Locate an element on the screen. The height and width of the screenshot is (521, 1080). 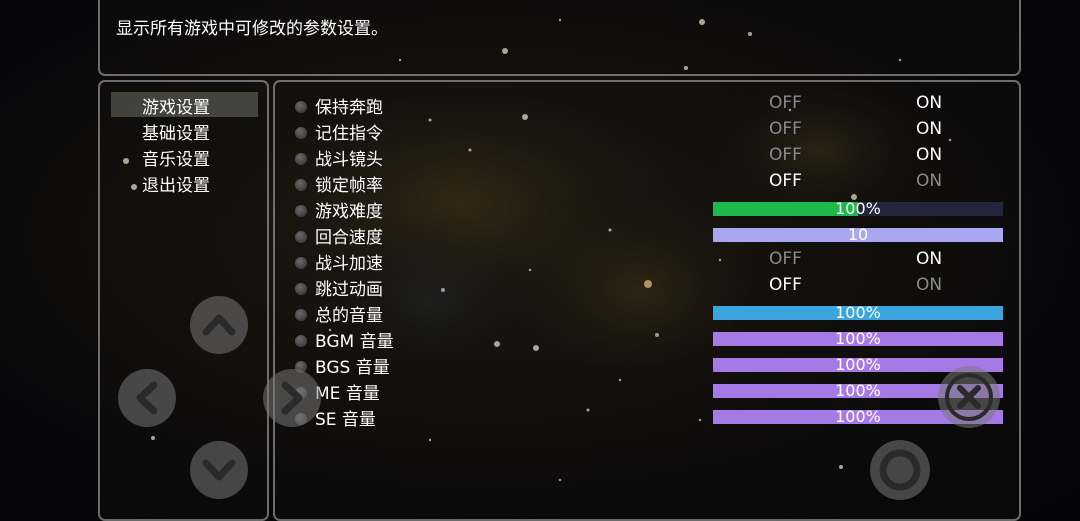
turn-speed-gauge: 10 is located at coordinates (858, 234).